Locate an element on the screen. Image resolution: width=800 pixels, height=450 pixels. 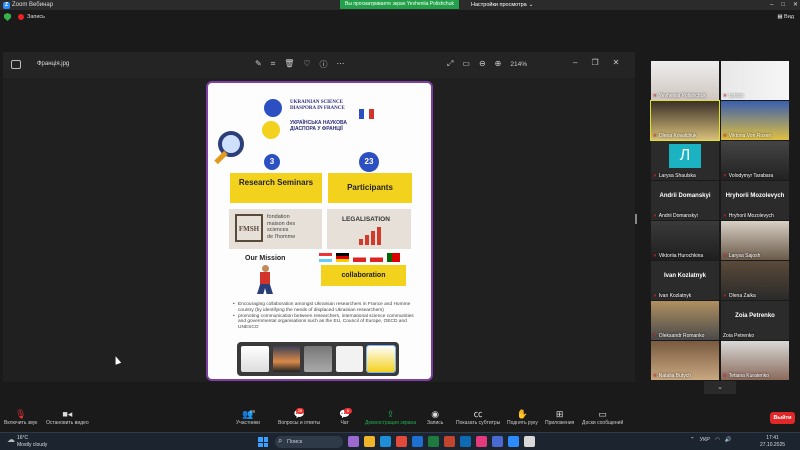
expand-icon: ⤢ is located at coordinates (450, 64).